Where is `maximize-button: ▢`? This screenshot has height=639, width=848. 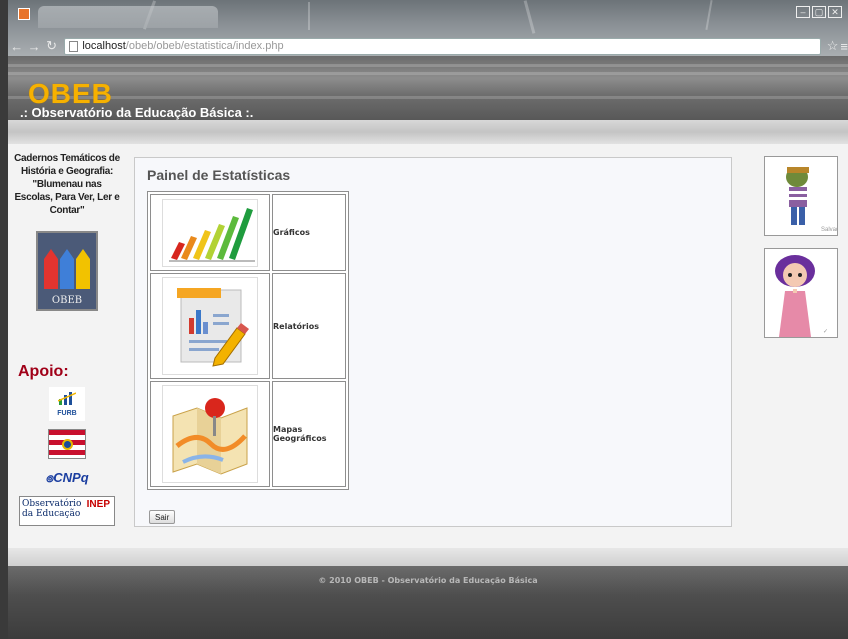
maximize-button: ▢ is located at coordinates (819, 12).